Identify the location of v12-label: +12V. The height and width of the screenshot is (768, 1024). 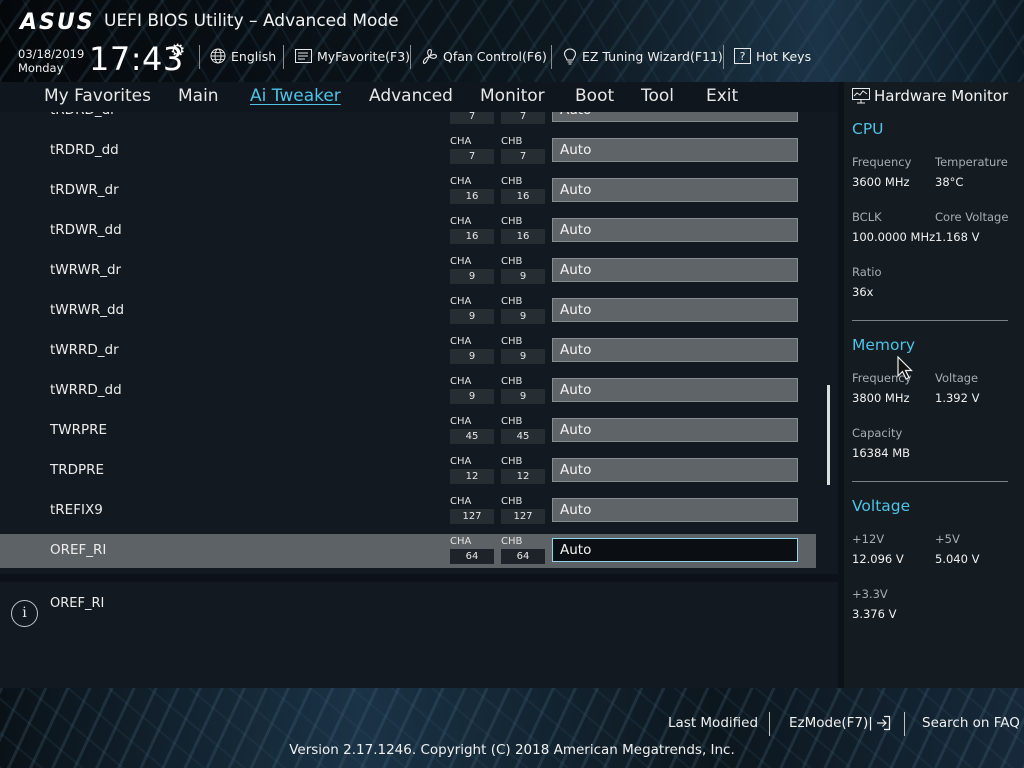
(868, 539).